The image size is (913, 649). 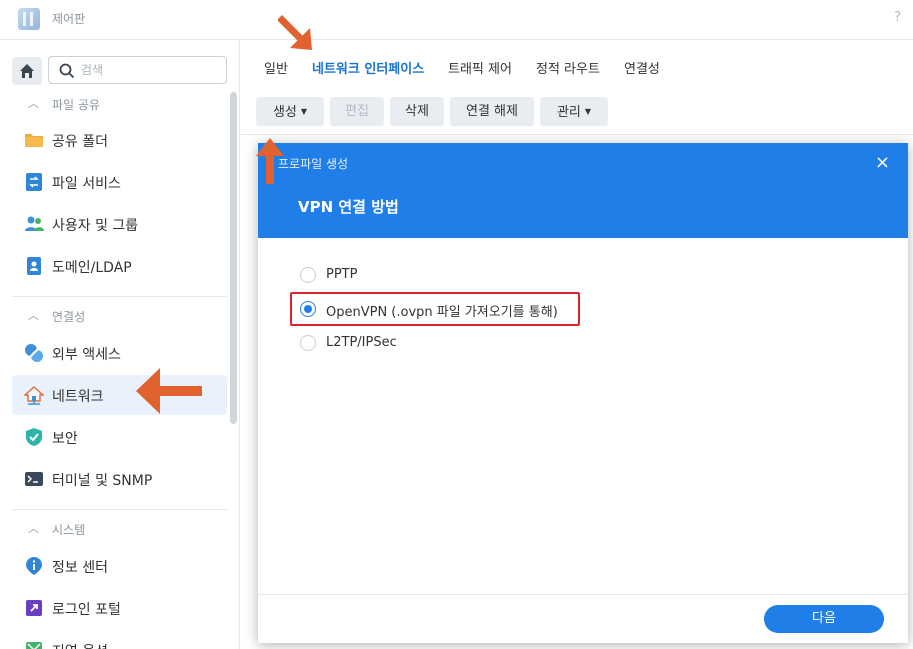 I want to click on manage-label: 관리, so click(x=568, y=112).